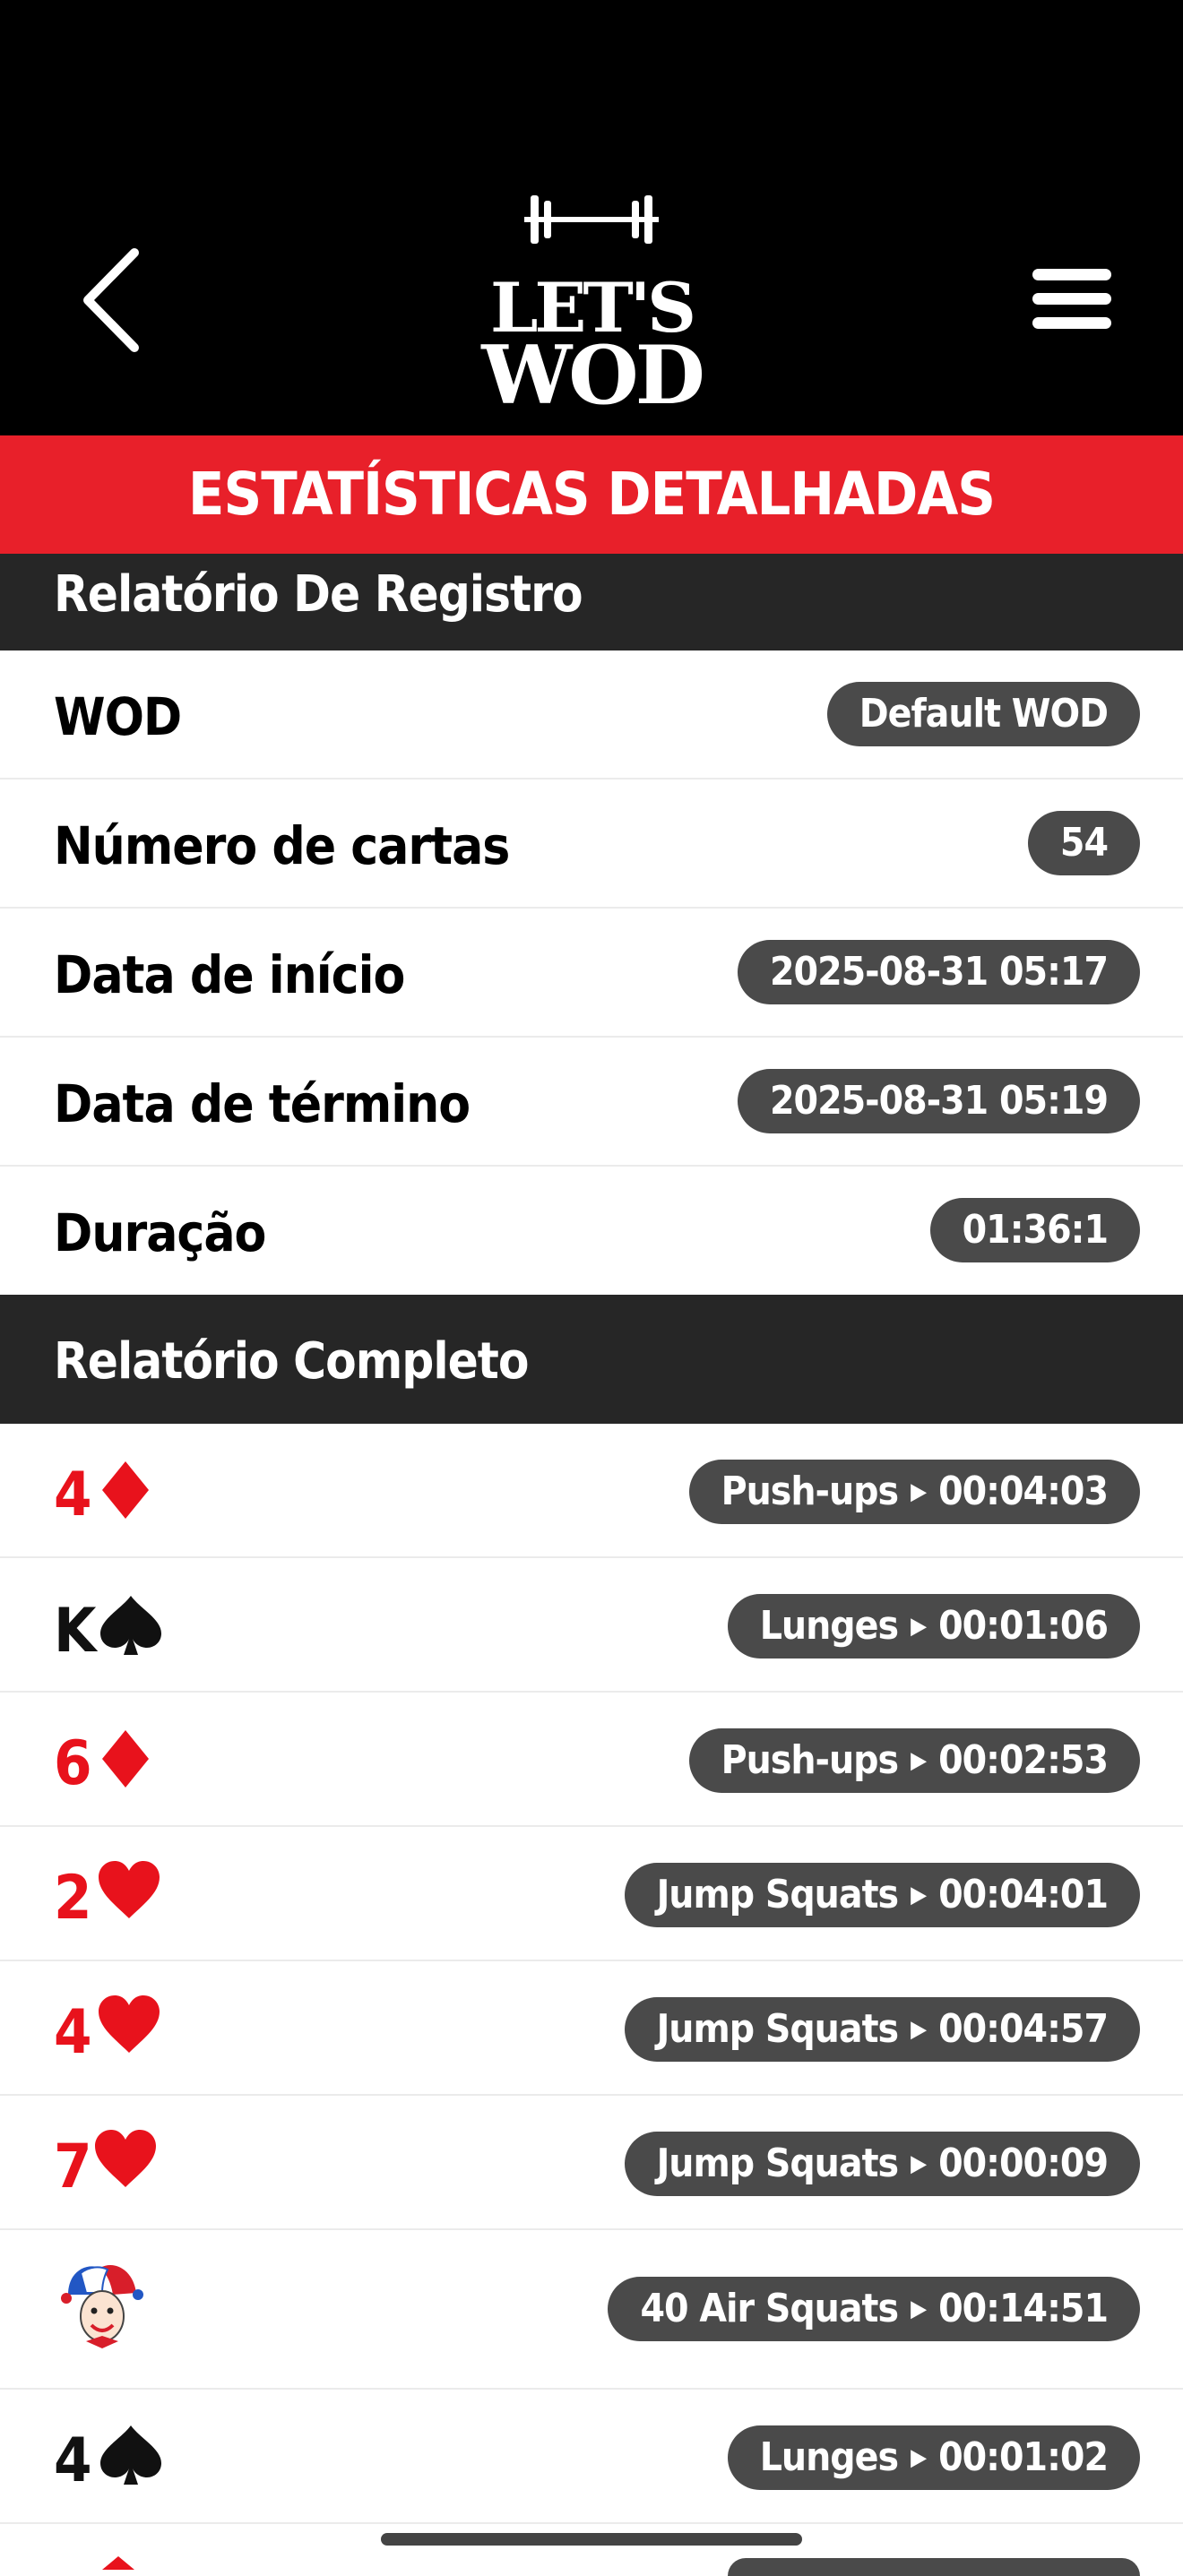 The height and width of the screenshot is (2576, 1183). I want to click on hamburger-menu-icon, so click(1072, 299).